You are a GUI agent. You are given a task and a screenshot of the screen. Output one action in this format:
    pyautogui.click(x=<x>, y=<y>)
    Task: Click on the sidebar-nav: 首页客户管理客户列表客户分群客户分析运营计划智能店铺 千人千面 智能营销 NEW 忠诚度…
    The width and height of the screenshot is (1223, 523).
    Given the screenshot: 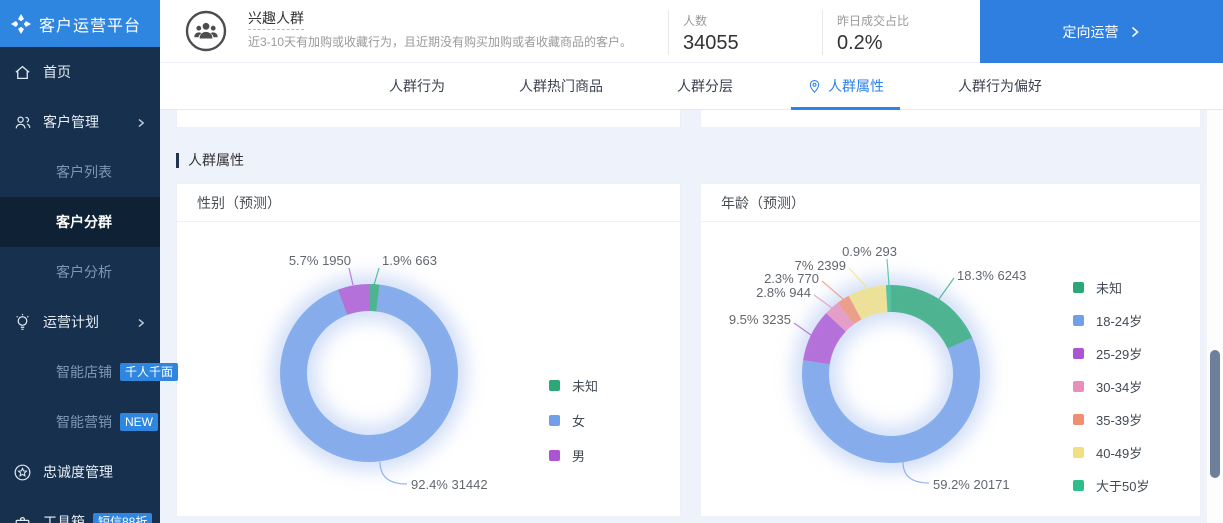 What is the action you would take?
    pyautogui.click(x=89, y=285)
    